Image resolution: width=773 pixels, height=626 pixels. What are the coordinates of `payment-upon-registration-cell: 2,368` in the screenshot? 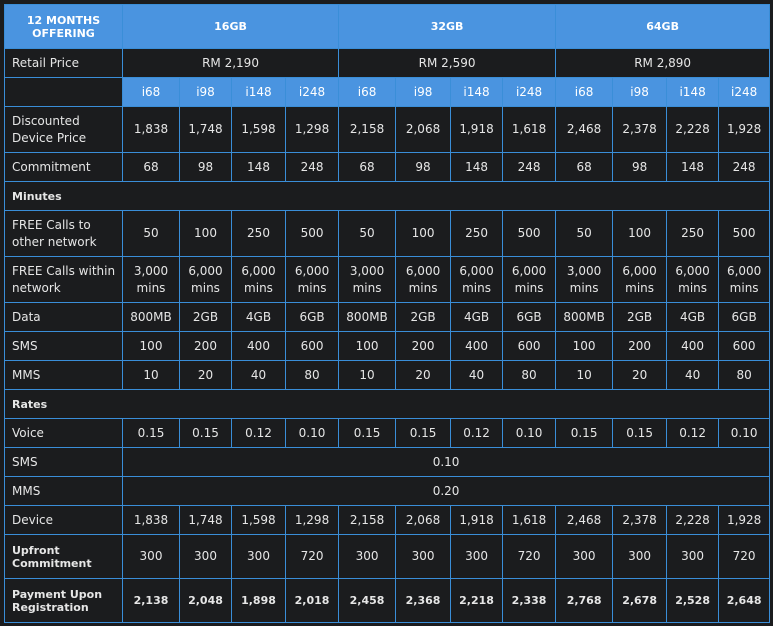 It's located at (423, 600).